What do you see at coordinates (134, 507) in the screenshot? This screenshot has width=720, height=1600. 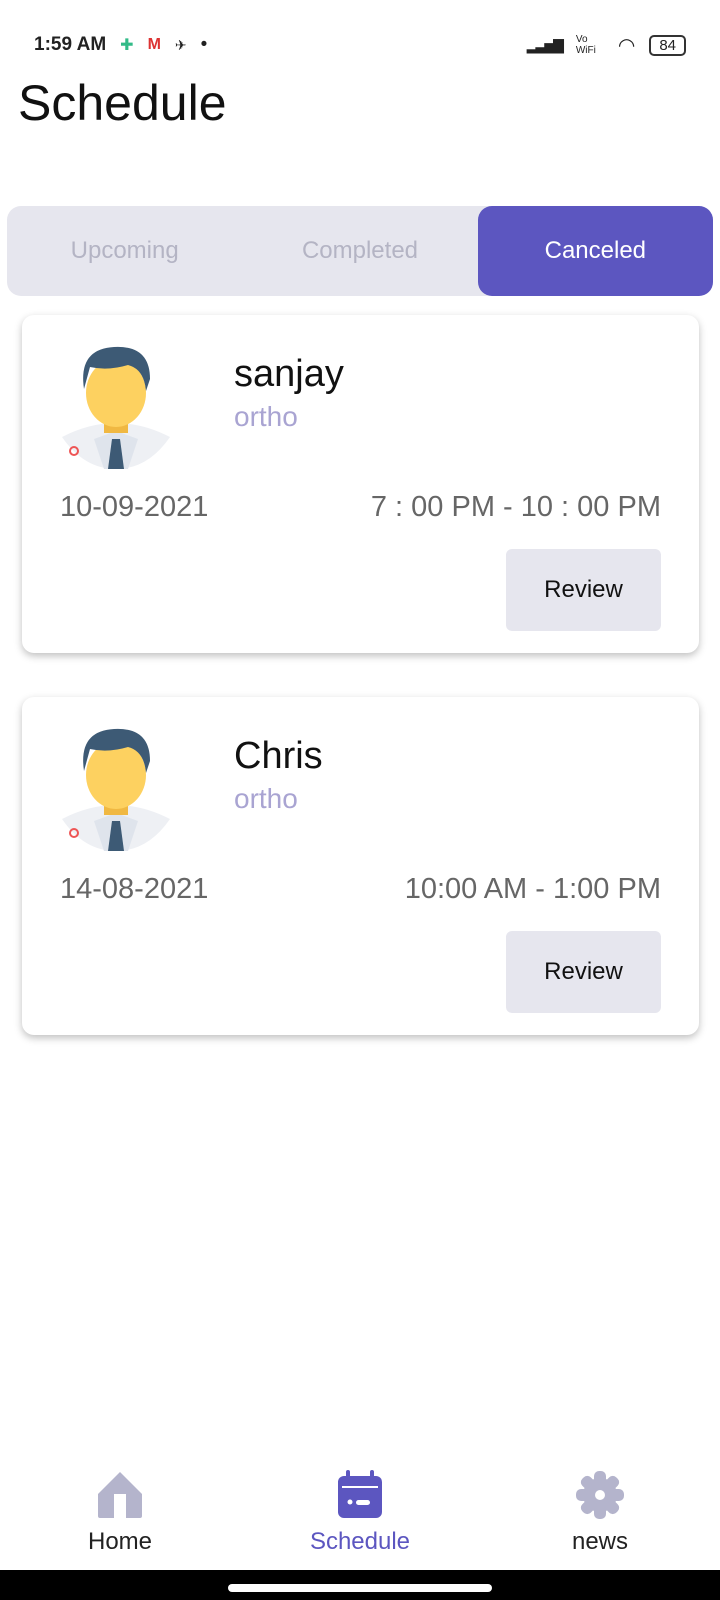 I see `appointment-date: 10-09-2021` at bounding box center [134, 507].